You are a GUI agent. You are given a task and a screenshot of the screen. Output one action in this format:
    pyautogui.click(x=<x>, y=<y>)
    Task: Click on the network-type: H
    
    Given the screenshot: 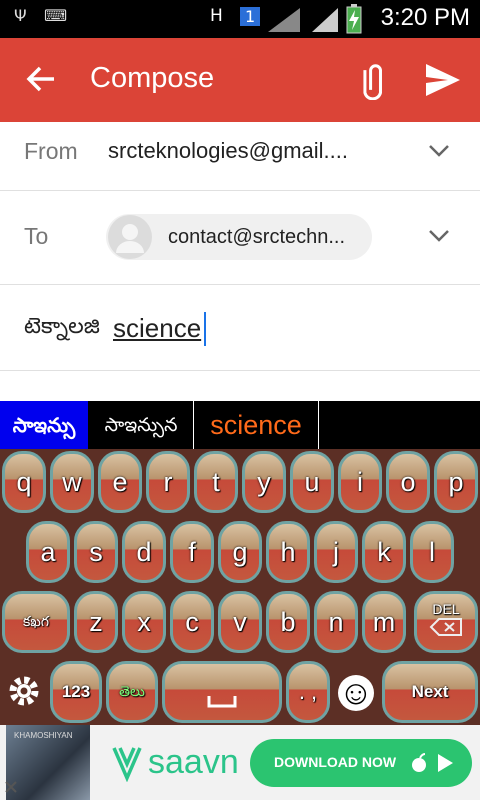 What is the action you would take?
    pyautogui.click(x=216, y=16)
    